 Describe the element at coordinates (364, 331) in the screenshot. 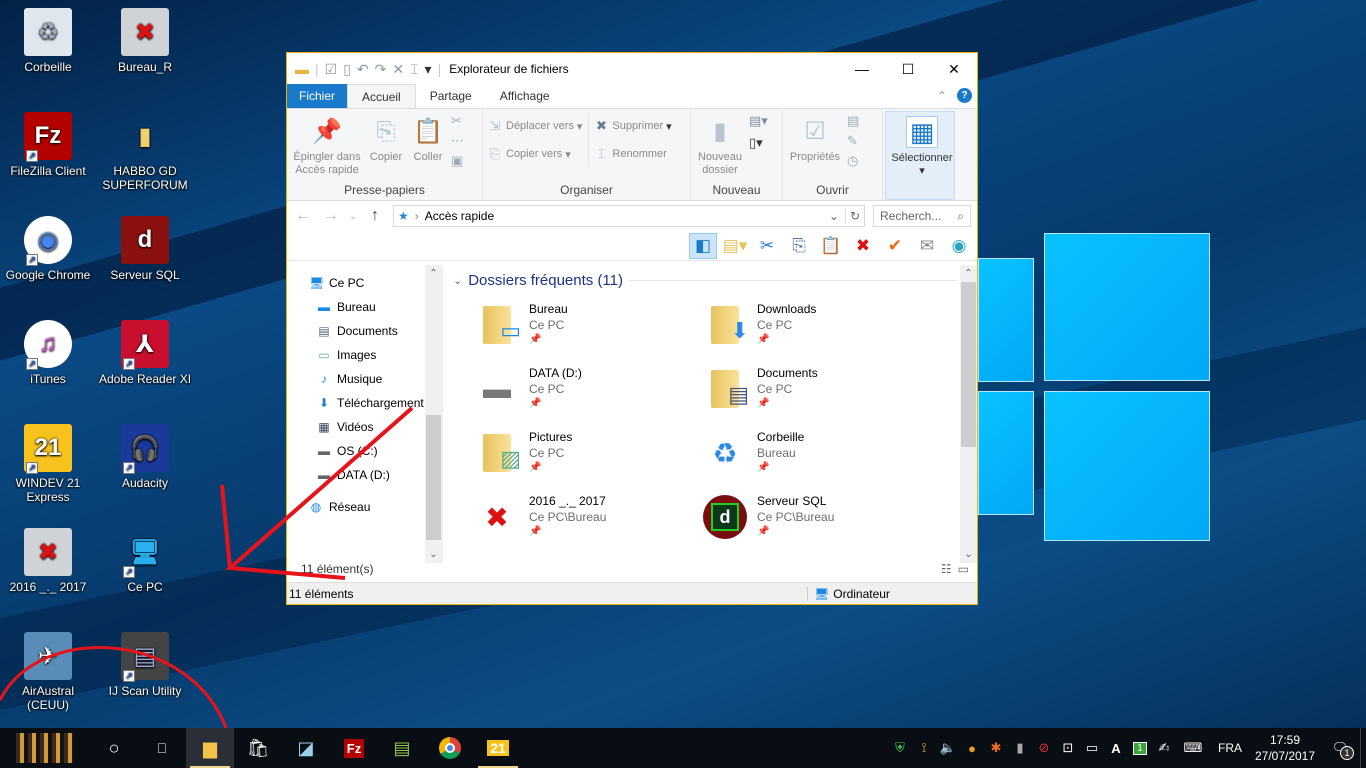

I see `nav-item: ▤ Documents` at that location.